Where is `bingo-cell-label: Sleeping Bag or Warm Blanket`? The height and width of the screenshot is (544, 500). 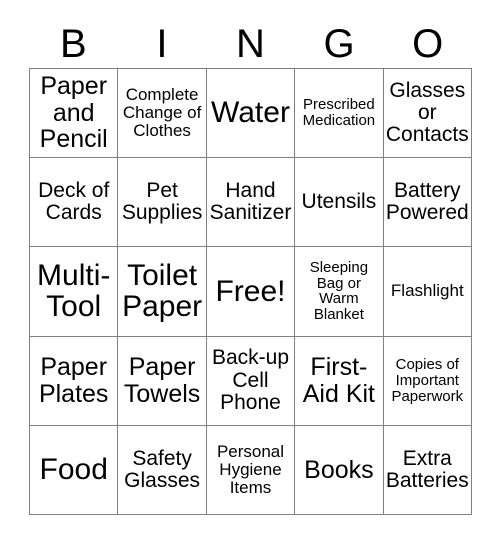
bingo-cell-label: Sleeping Bag or Warm Blanket is located at coordinates (339, 291).